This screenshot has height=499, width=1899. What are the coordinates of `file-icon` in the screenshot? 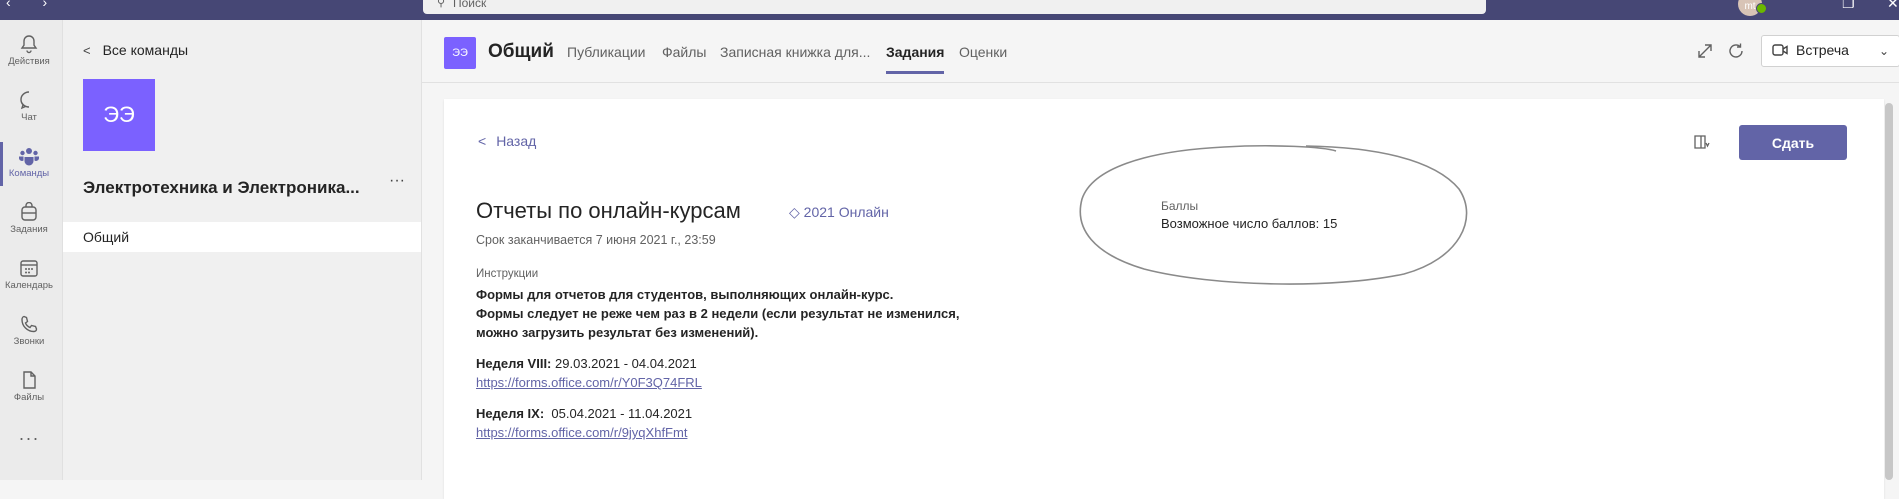 It's located at (29, 380).